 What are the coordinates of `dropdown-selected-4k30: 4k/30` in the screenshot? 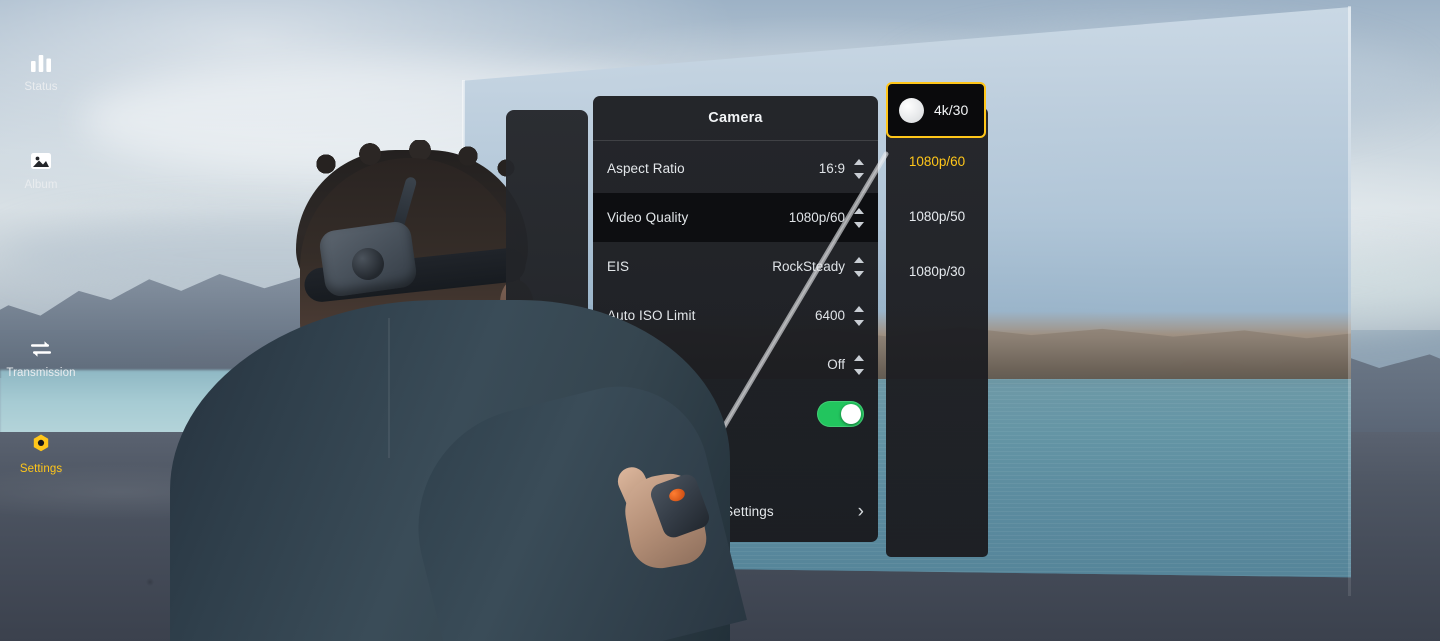 It's located at (936, 110).